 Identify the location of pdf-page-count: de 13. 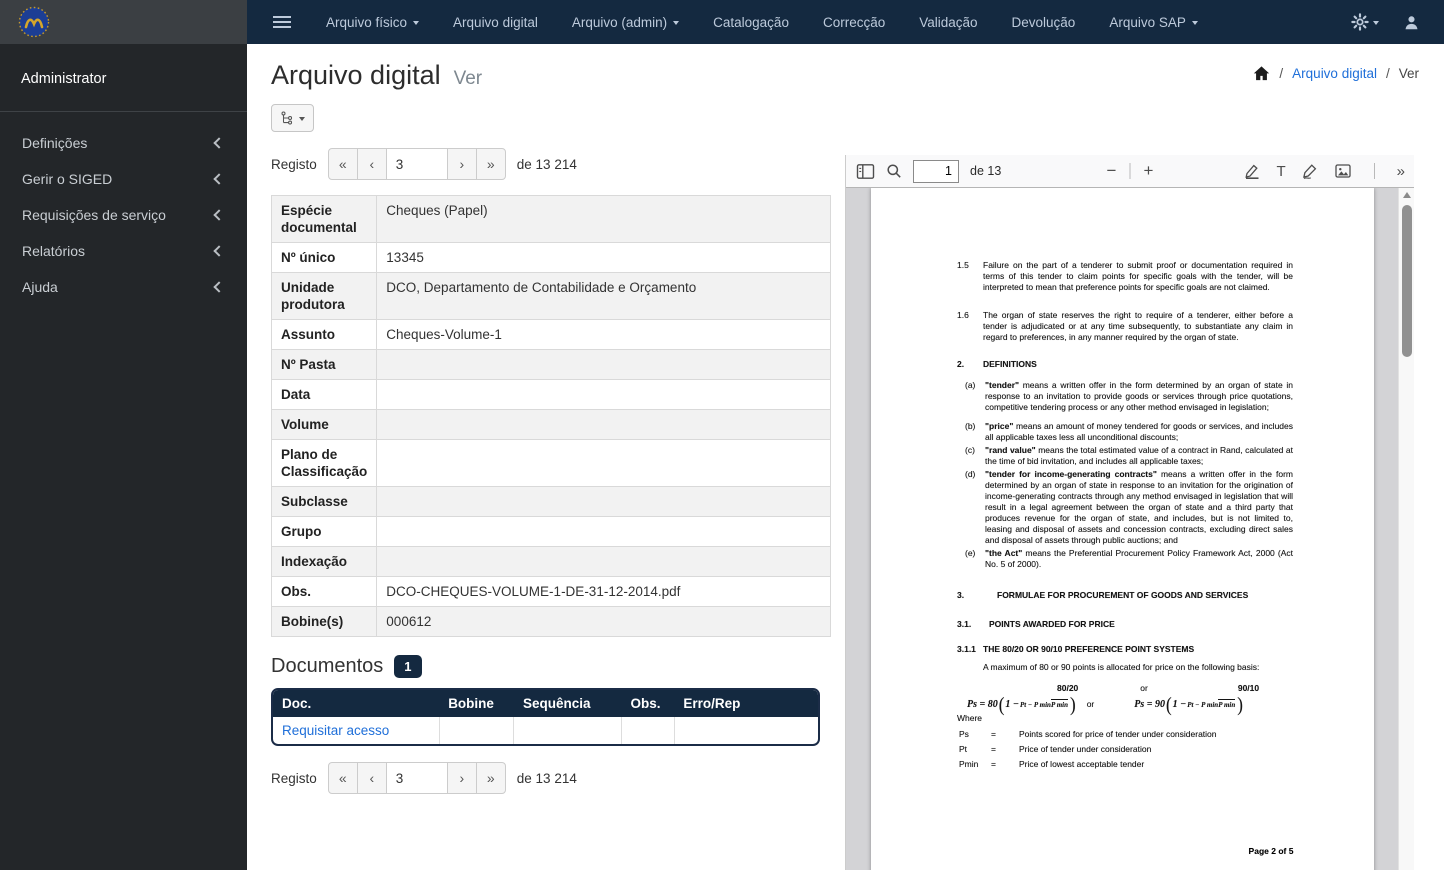
(986, 171).